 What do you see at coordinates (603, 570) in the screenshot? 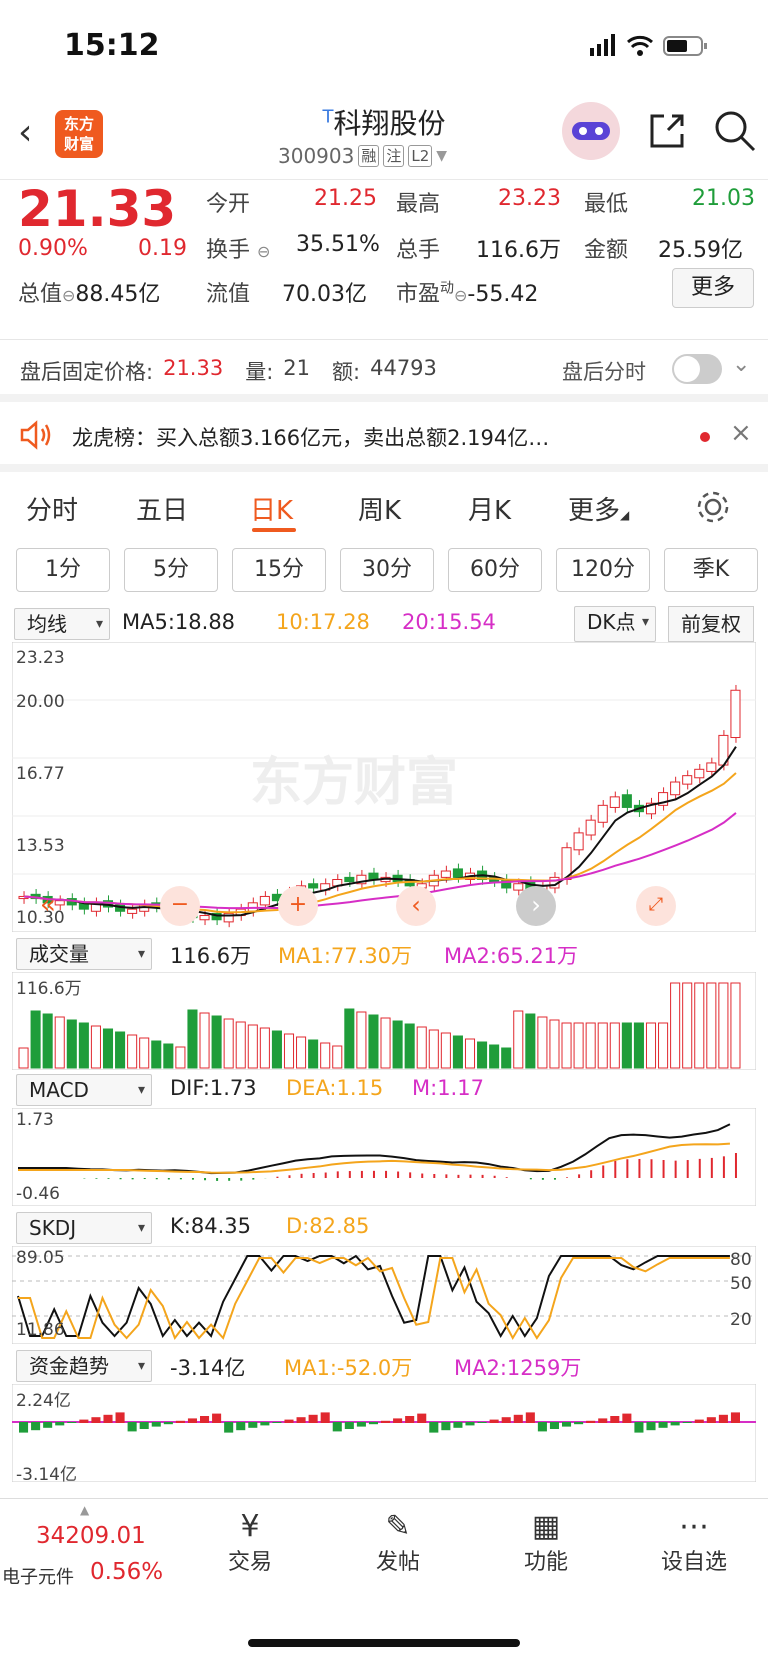
I see `interval-120m: 120分` at bounding box center [603, 570].